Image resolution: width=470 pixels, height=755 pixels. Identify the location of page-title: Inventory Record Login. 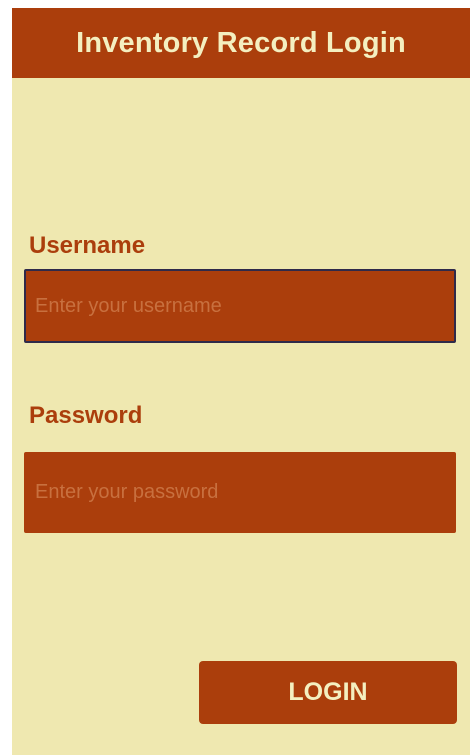
(241, 42).